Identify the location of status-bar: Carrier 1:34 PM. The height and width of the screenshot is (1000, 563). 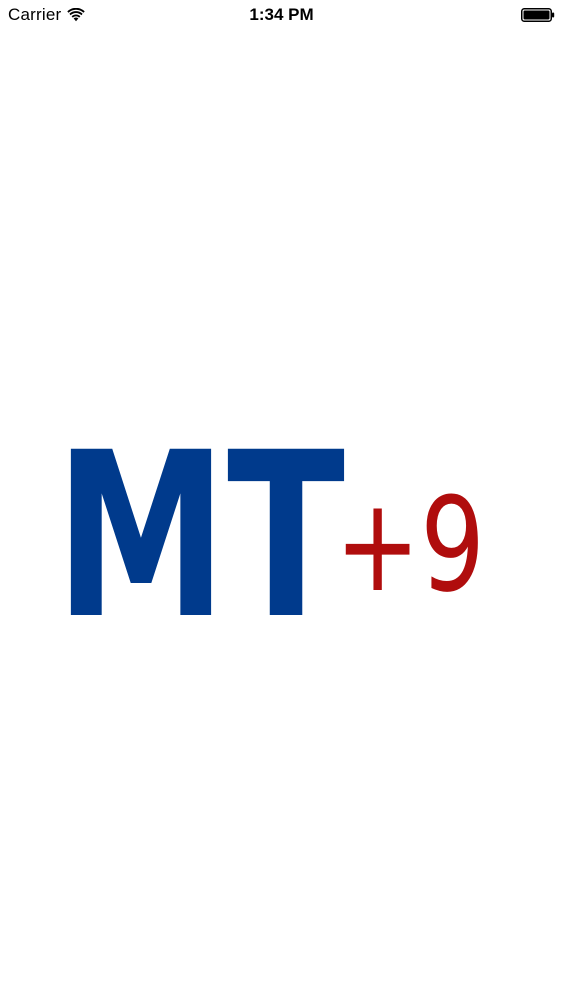
(281, 15).